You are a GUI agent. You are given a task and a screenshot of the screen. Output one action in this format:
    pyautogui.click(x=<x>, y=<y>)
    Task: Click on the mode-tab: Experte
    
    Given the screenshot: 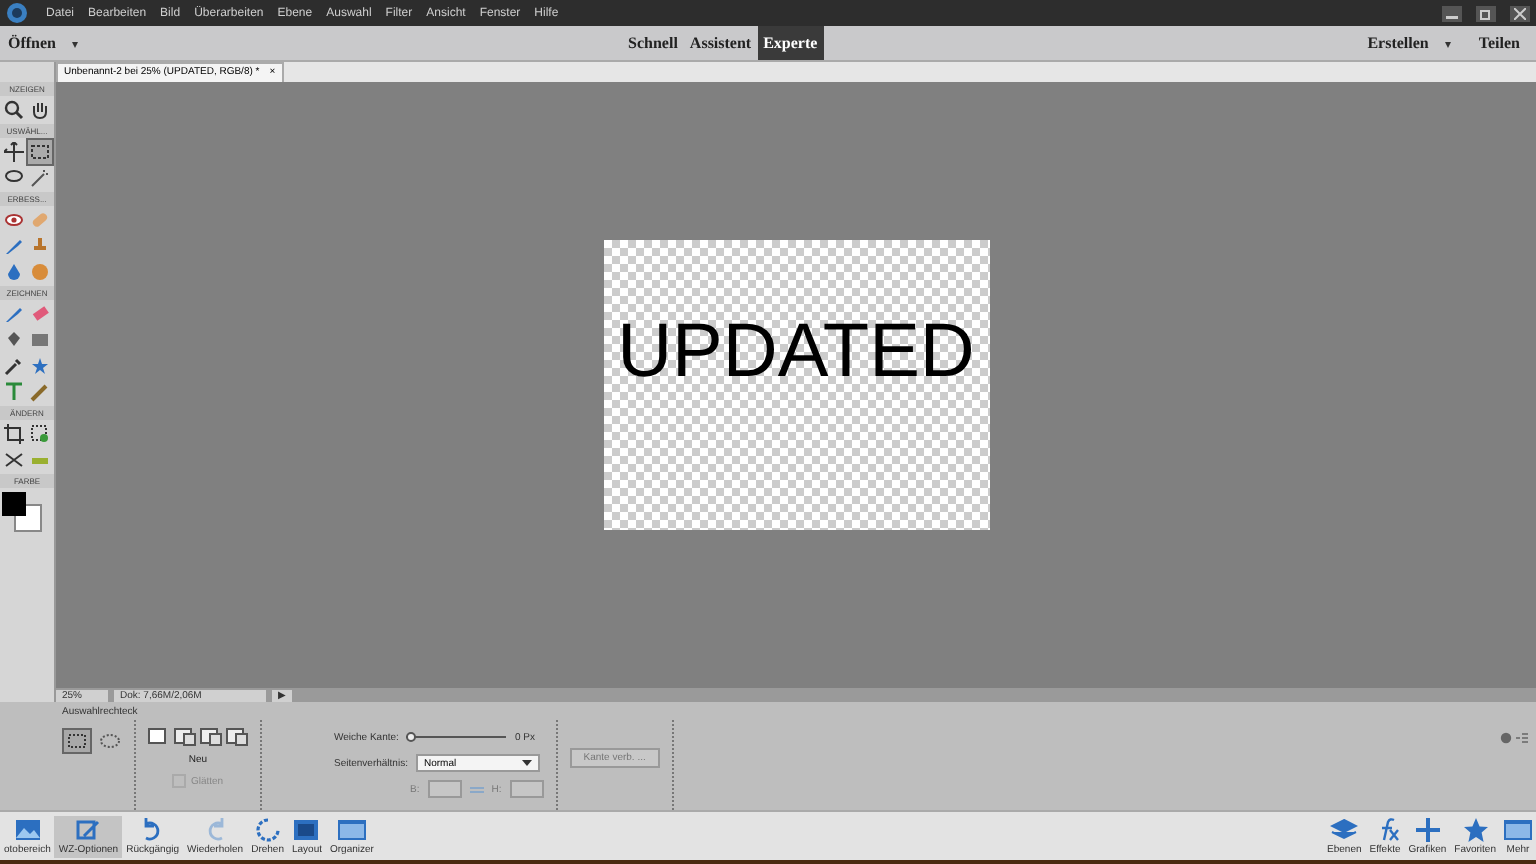 What is the action you would take?
    pyautogui.click(x=790, y=43)
    